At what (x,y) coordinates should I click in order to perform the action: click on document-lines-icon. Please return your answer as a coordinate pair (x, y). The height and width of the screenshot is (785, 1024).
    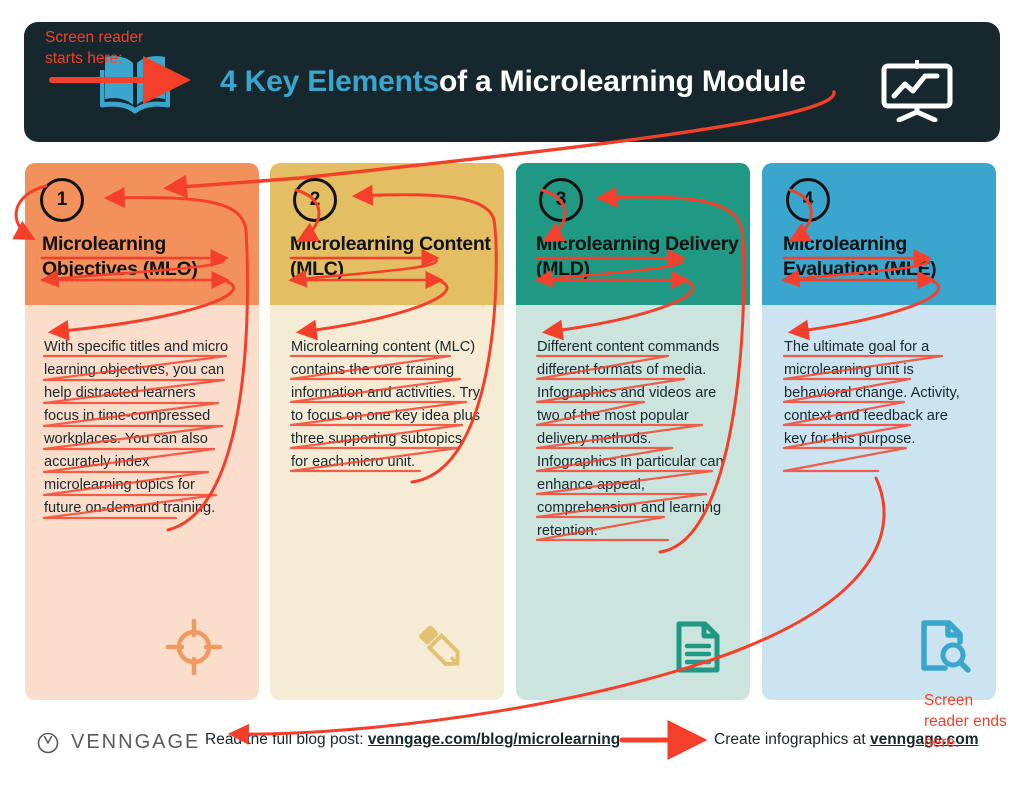
    Looking at the image, I should click on (698, 647).